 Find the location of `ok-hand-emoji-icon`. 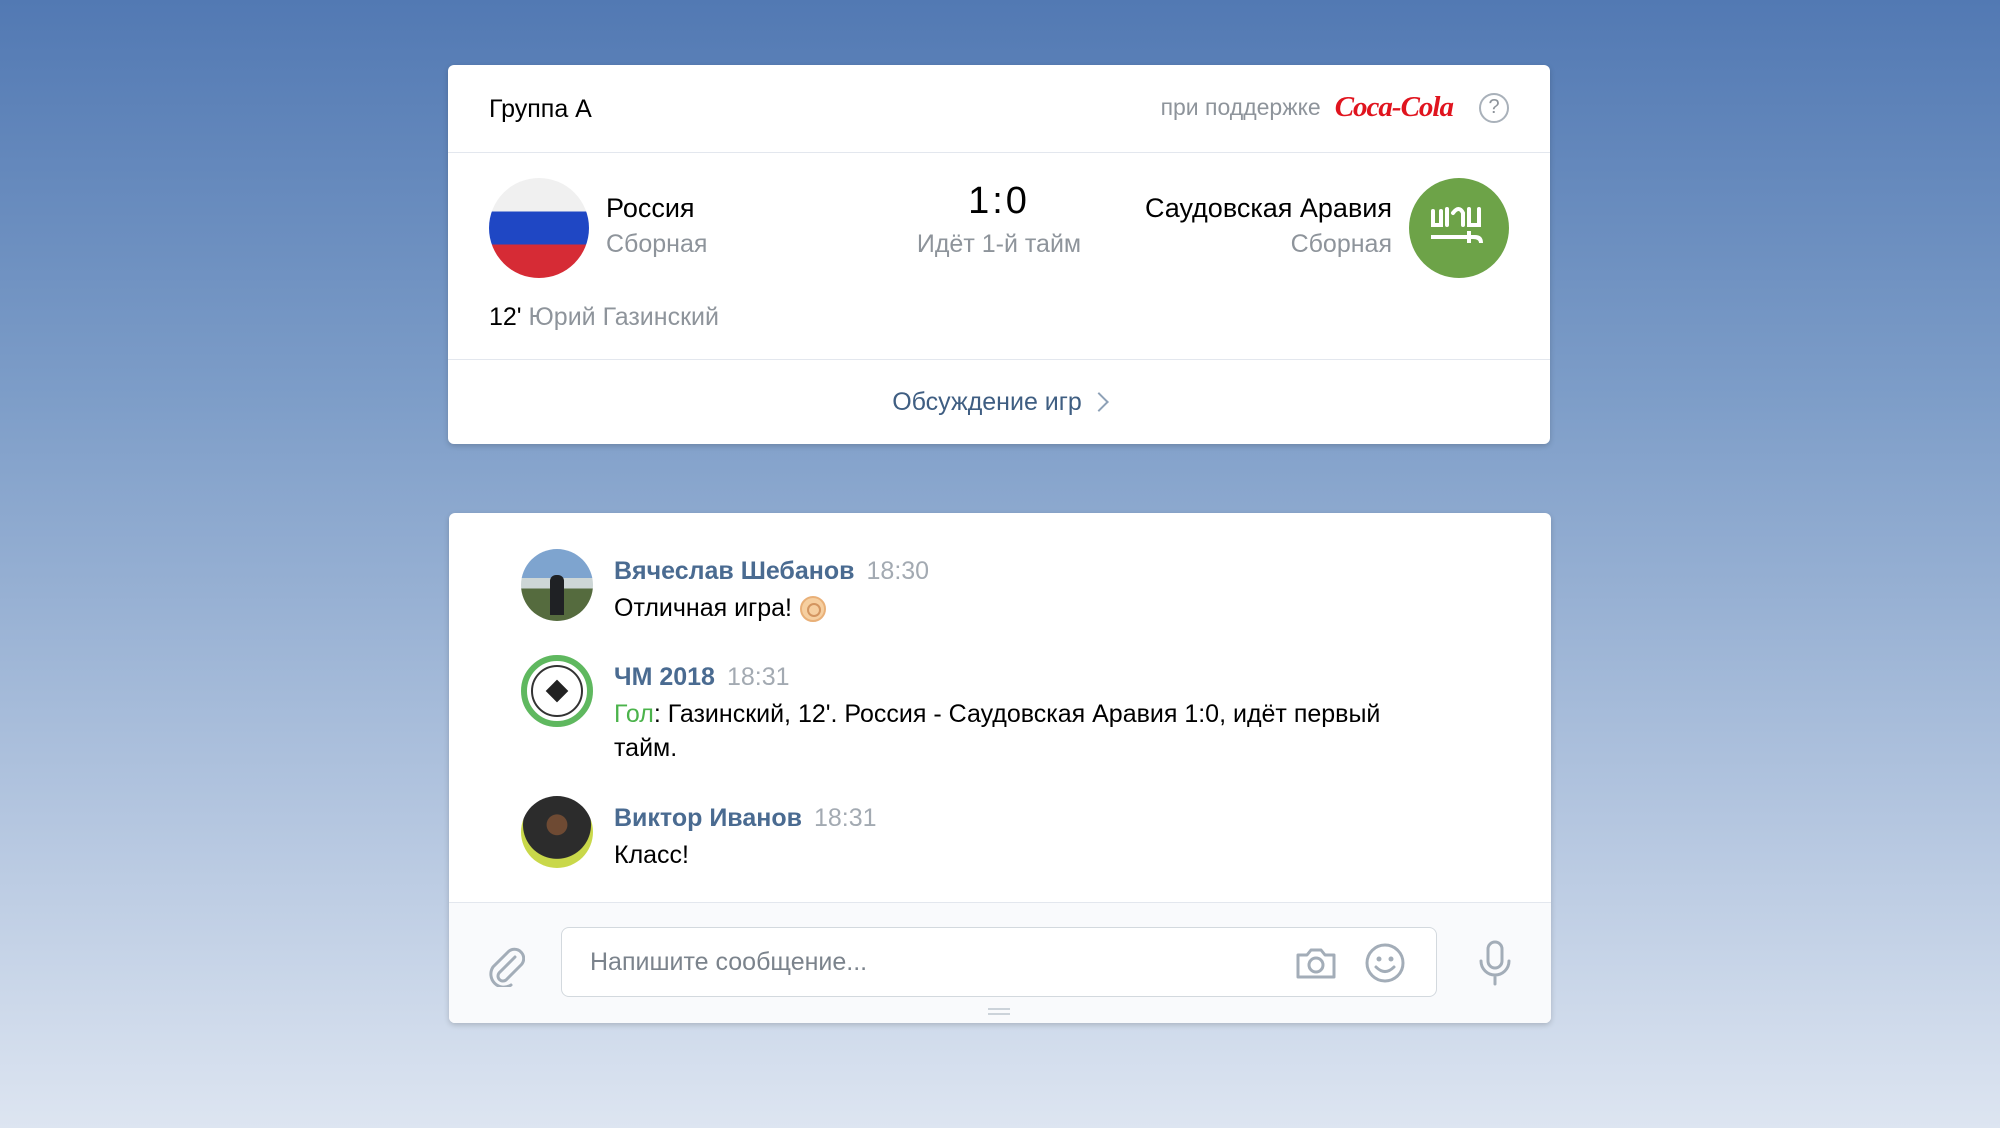

ok-hand-emoji-icon is located at coordinates (812, 609).